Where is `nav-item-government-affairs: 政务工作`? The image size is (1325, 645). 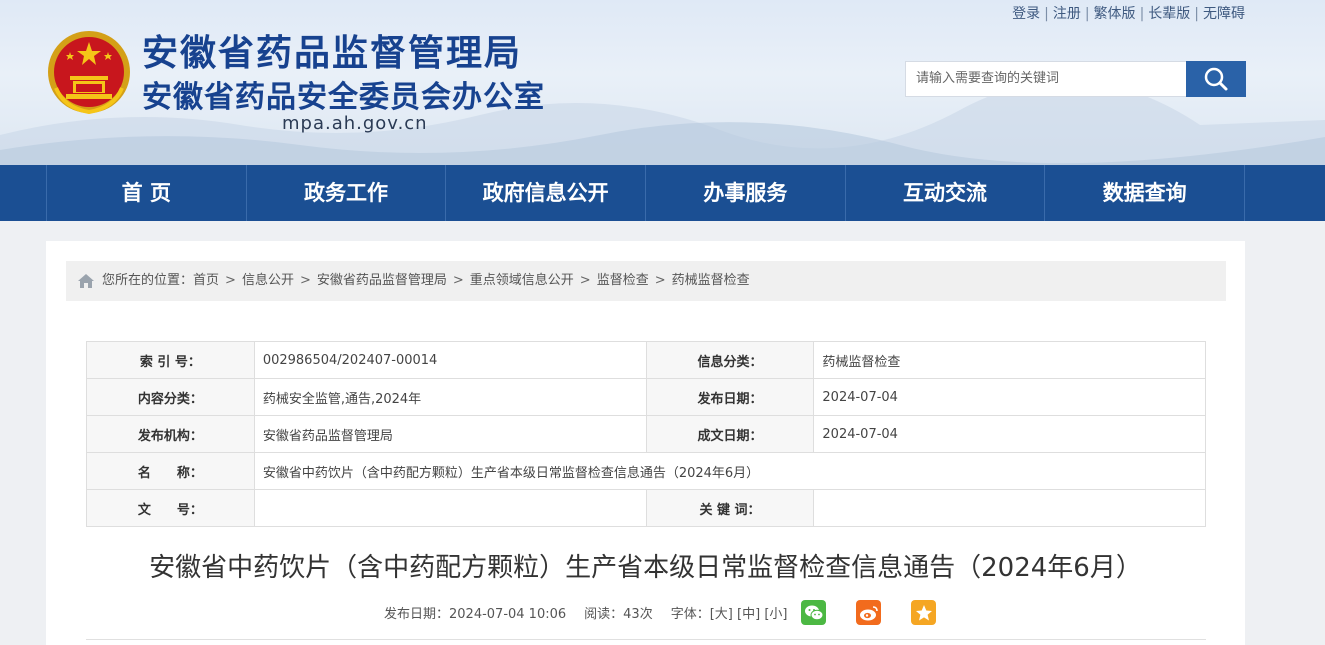
nav-item-government-affairs: 政务工作 is located at coordinates (347, 193).